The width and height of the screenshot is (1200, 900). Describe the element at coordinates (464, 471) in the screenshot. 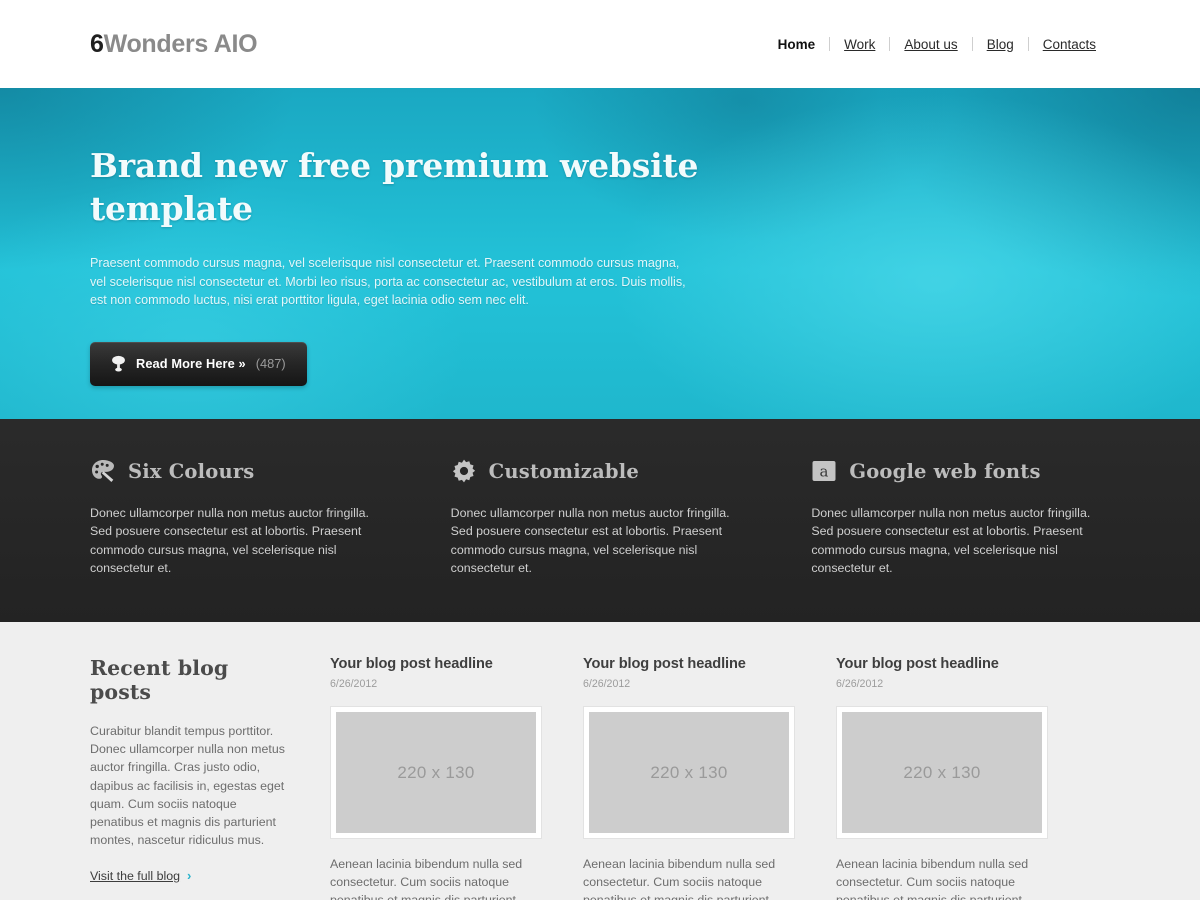

I see `gear-icon` at that location.